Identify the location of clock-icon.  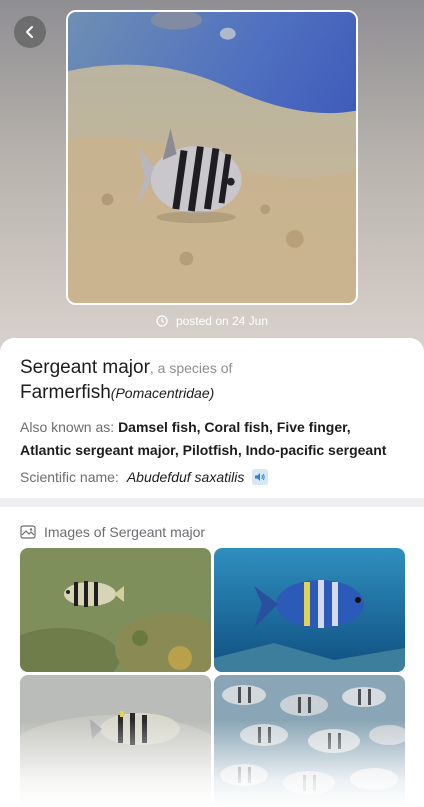
(162, 321).